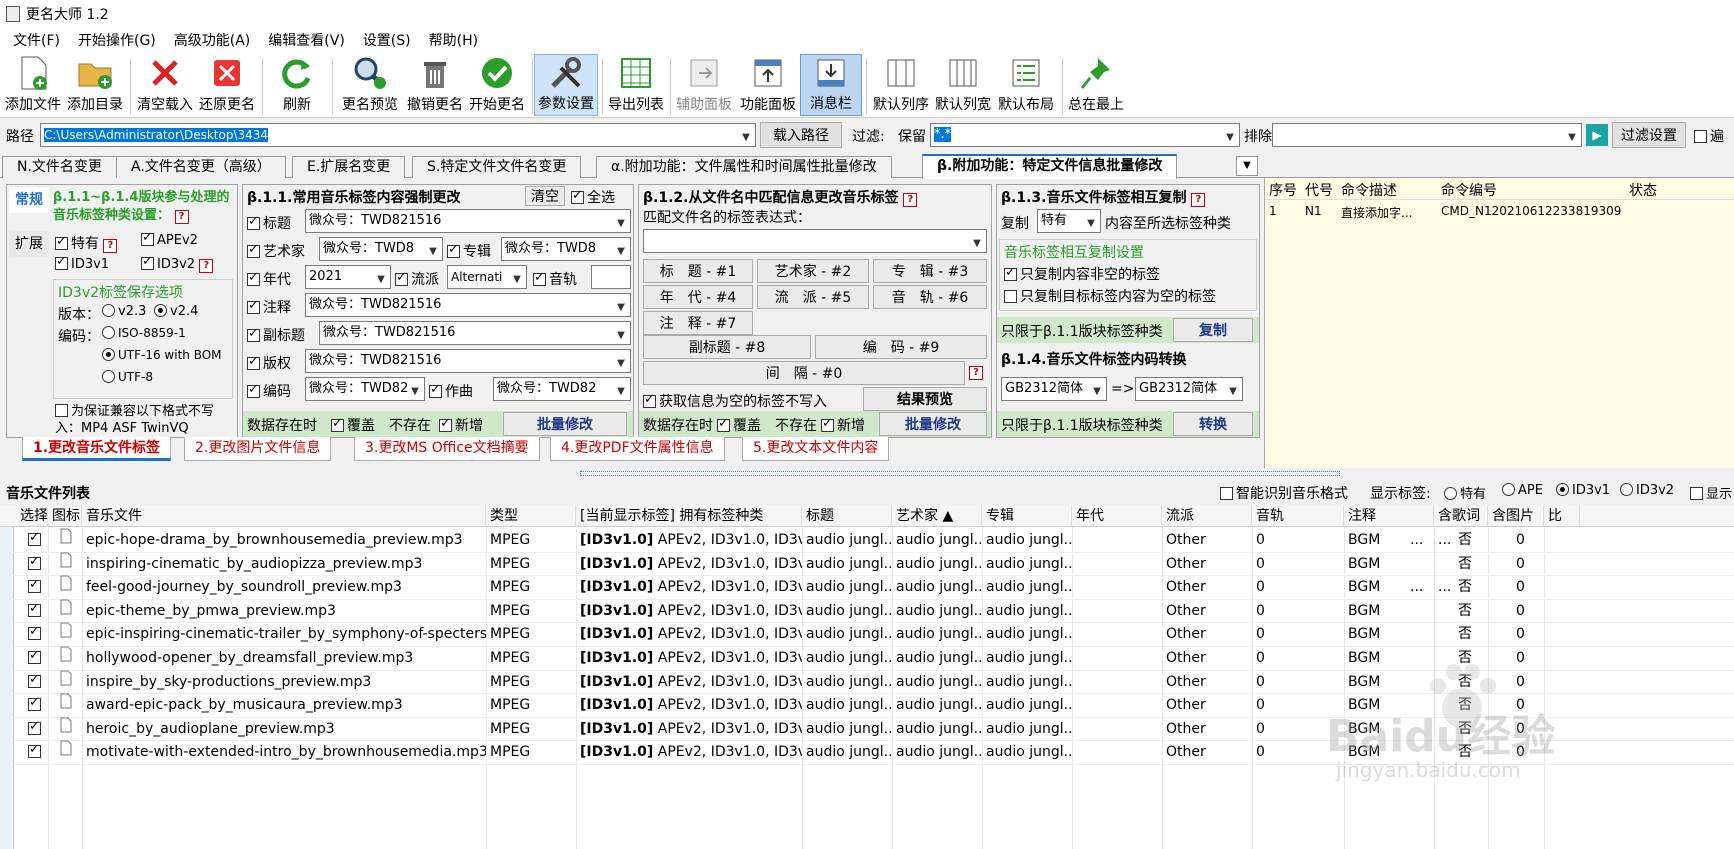 This screenshot has width=1734, height=849. I want to click on tag-subtitle-button: 副标题 - #8, so click(727, 347).